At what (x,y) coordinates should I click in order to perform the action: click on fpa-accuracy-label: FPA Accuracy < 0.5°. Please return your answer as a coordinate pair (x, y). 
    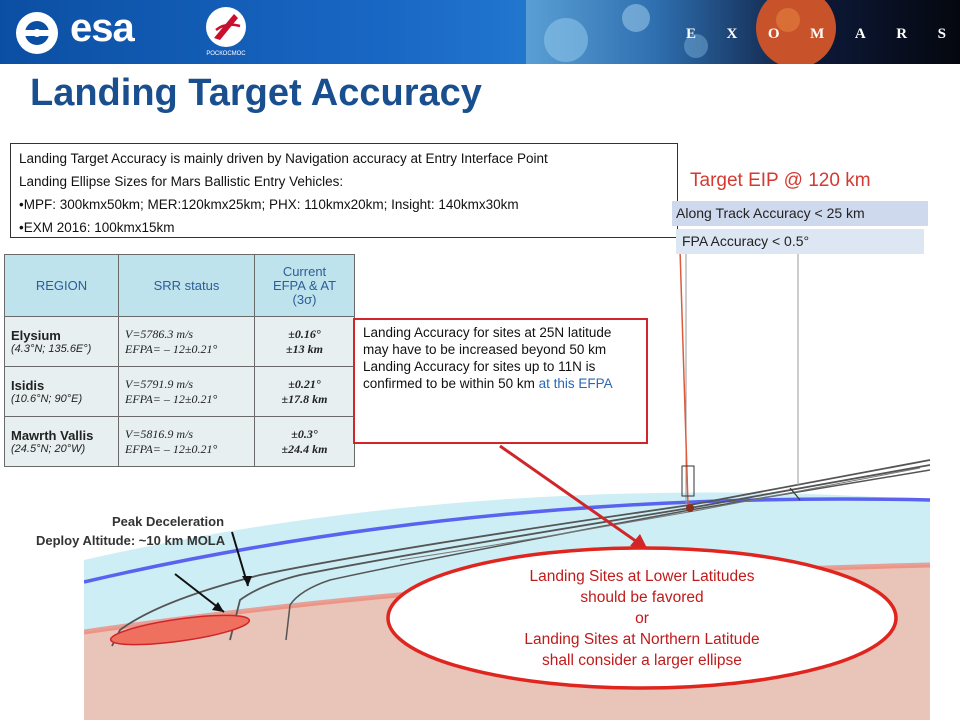
    Looking at the image, I should click on (800, 241).